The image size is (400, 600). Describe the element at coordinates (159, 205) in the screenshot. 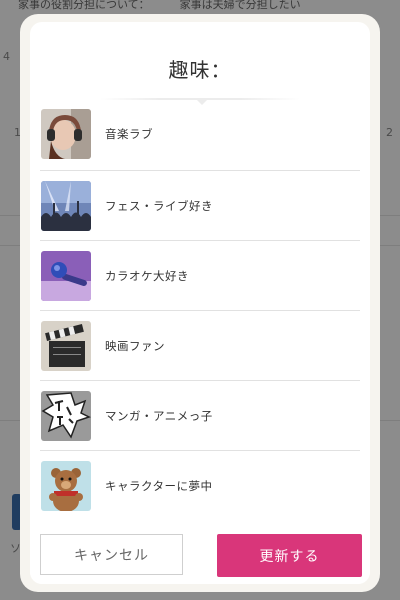

I see `hobby-item-label: フェス・ライブ好き` at that location.